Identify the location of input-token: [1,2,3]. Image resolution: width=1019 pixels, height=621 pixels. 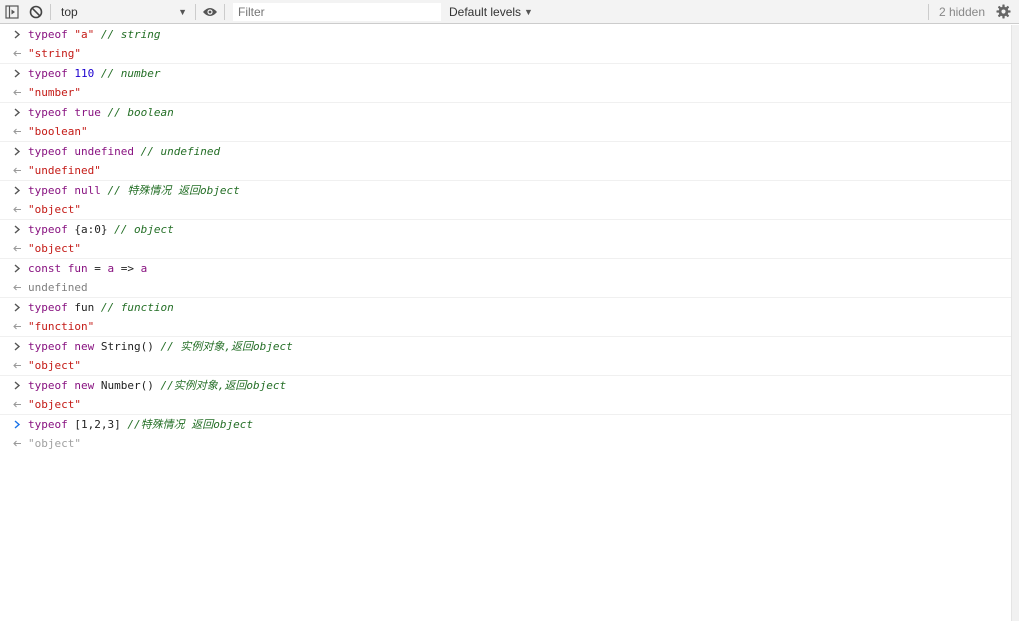
(97, 424).